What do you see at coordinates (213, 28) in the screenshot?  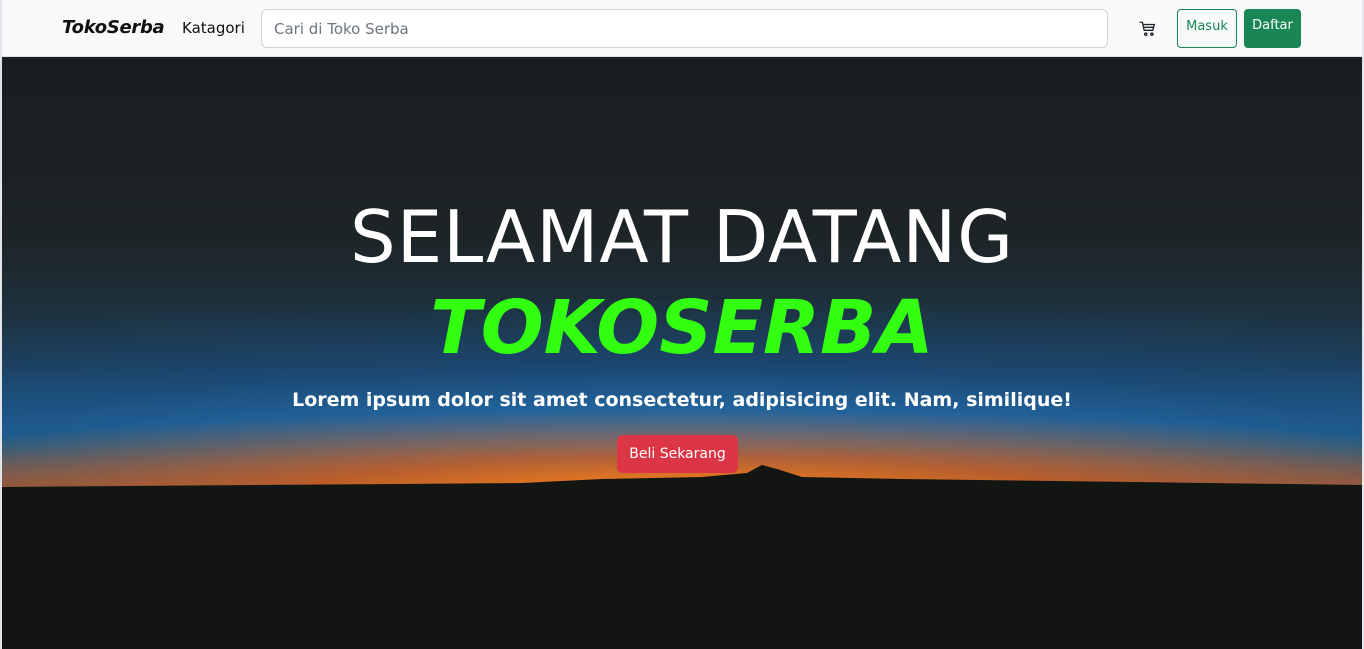 I see `nav-link-category: Katagori` at bounding box center [213, 28].